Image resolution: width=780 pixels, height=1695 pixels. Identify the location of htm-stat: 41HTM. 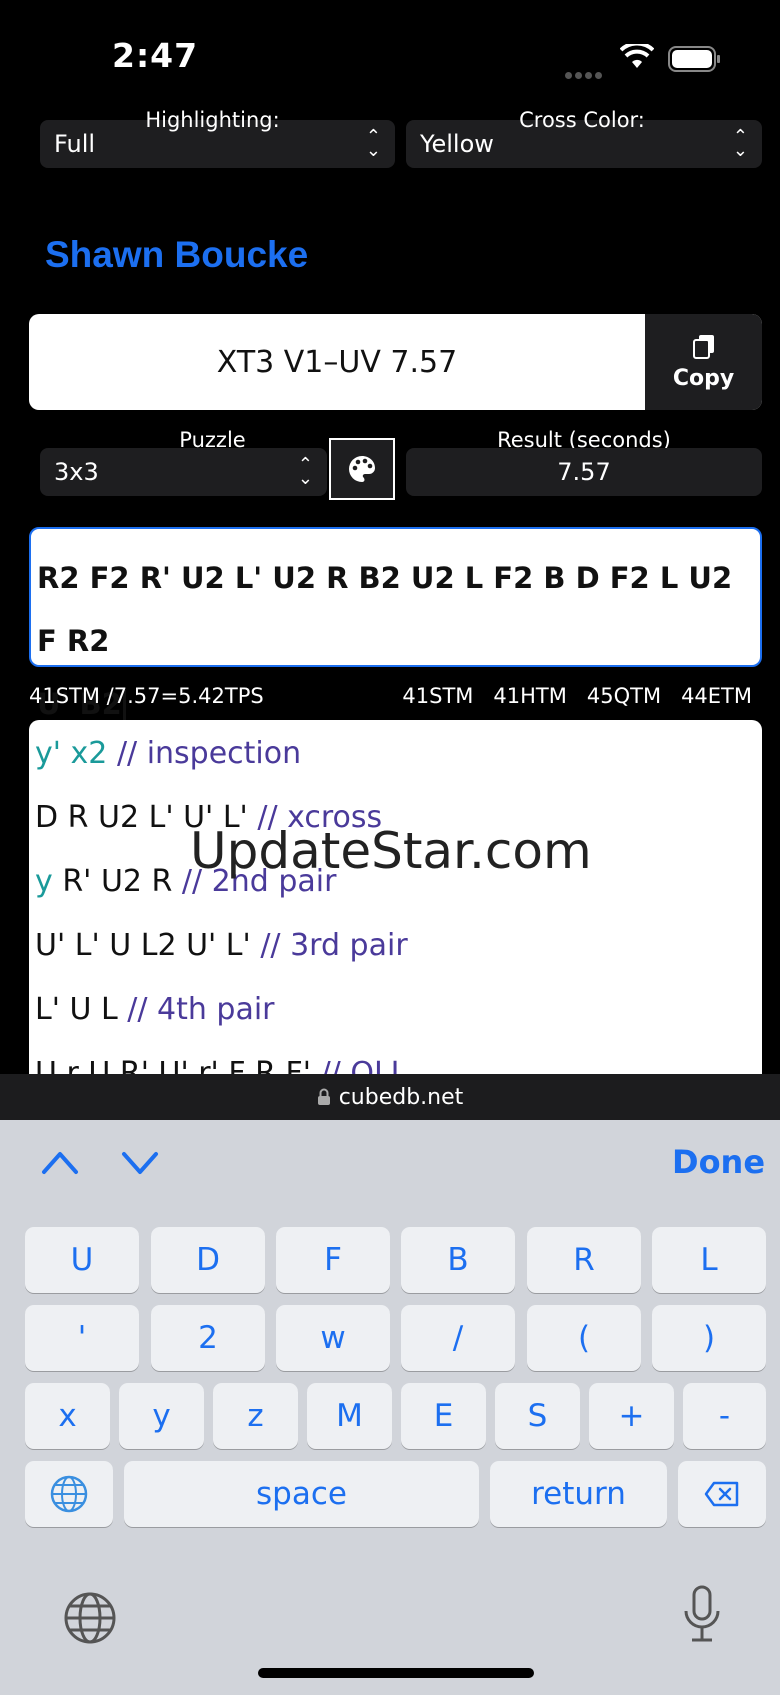
(530, 696).